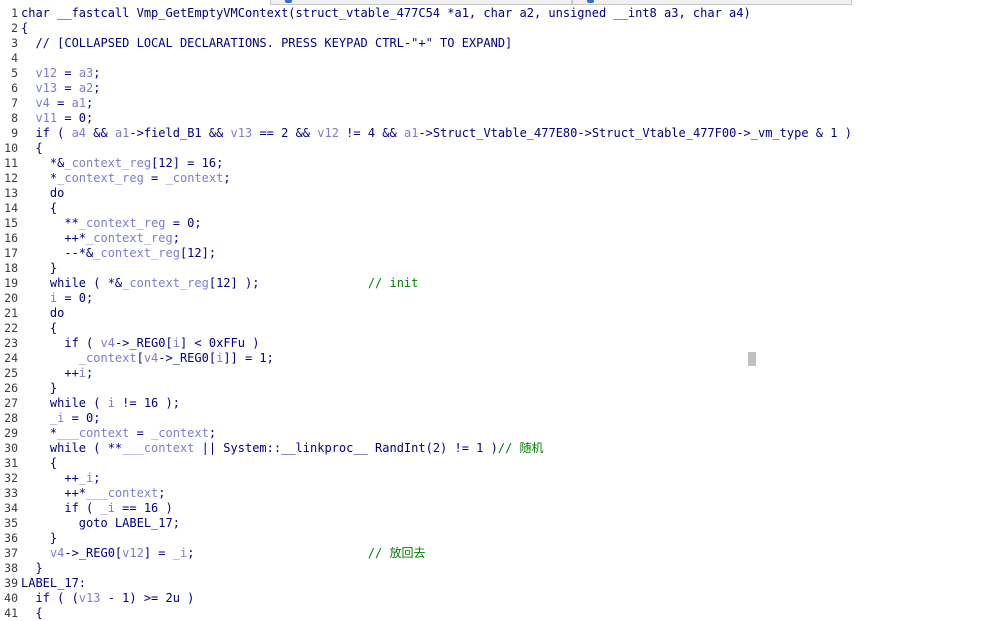  Describe the element at coordinates (147, 403) in the screenshot. I see `code-token: != 16 );` at that location.